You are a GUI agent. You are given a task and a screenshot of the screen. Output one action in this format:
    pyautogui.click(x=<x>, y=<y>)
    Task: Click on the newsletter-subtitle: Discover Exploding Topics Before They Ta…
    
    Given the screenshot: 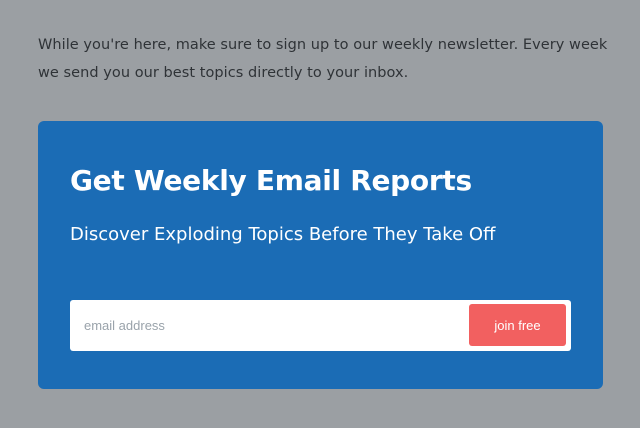 What is the action you would take?
    pyautogui.click(x=283, y=234)
    